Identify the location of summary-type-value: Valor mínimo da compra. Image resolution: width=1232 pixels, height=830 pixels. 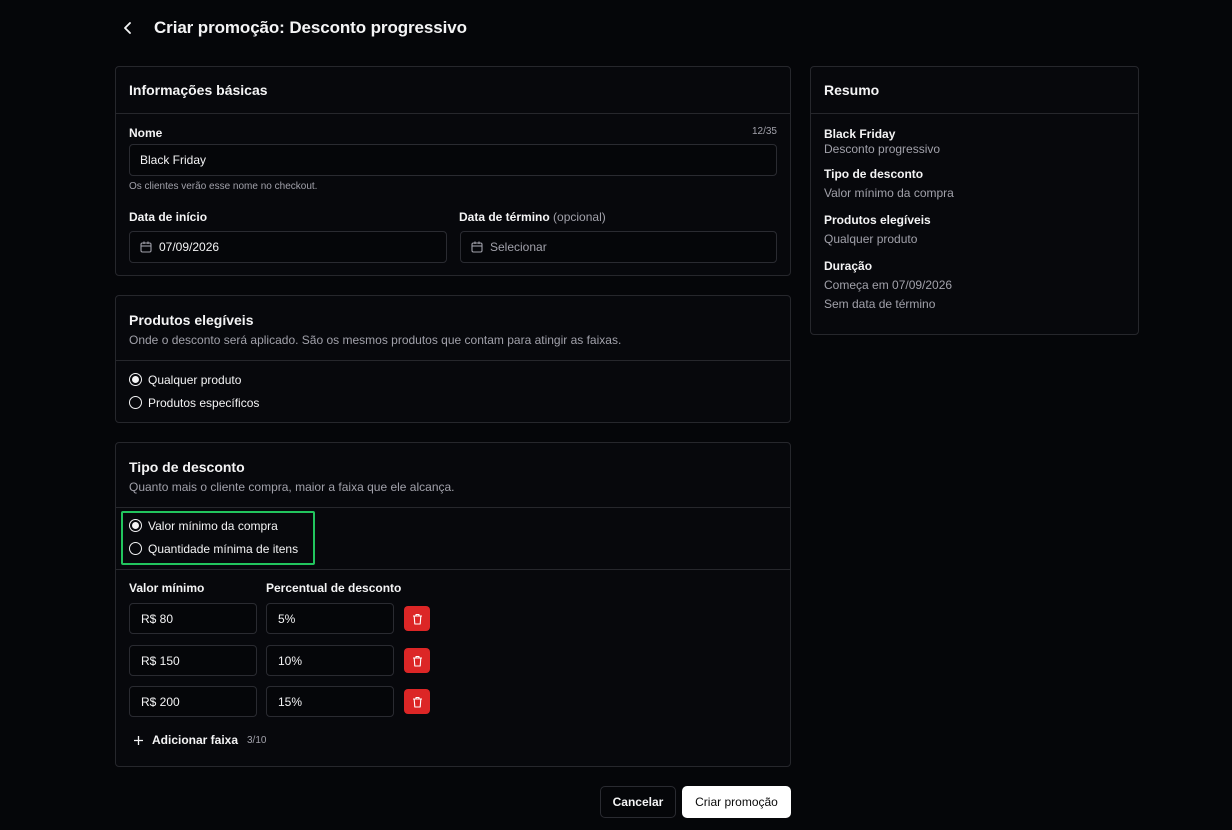
(889, 193).